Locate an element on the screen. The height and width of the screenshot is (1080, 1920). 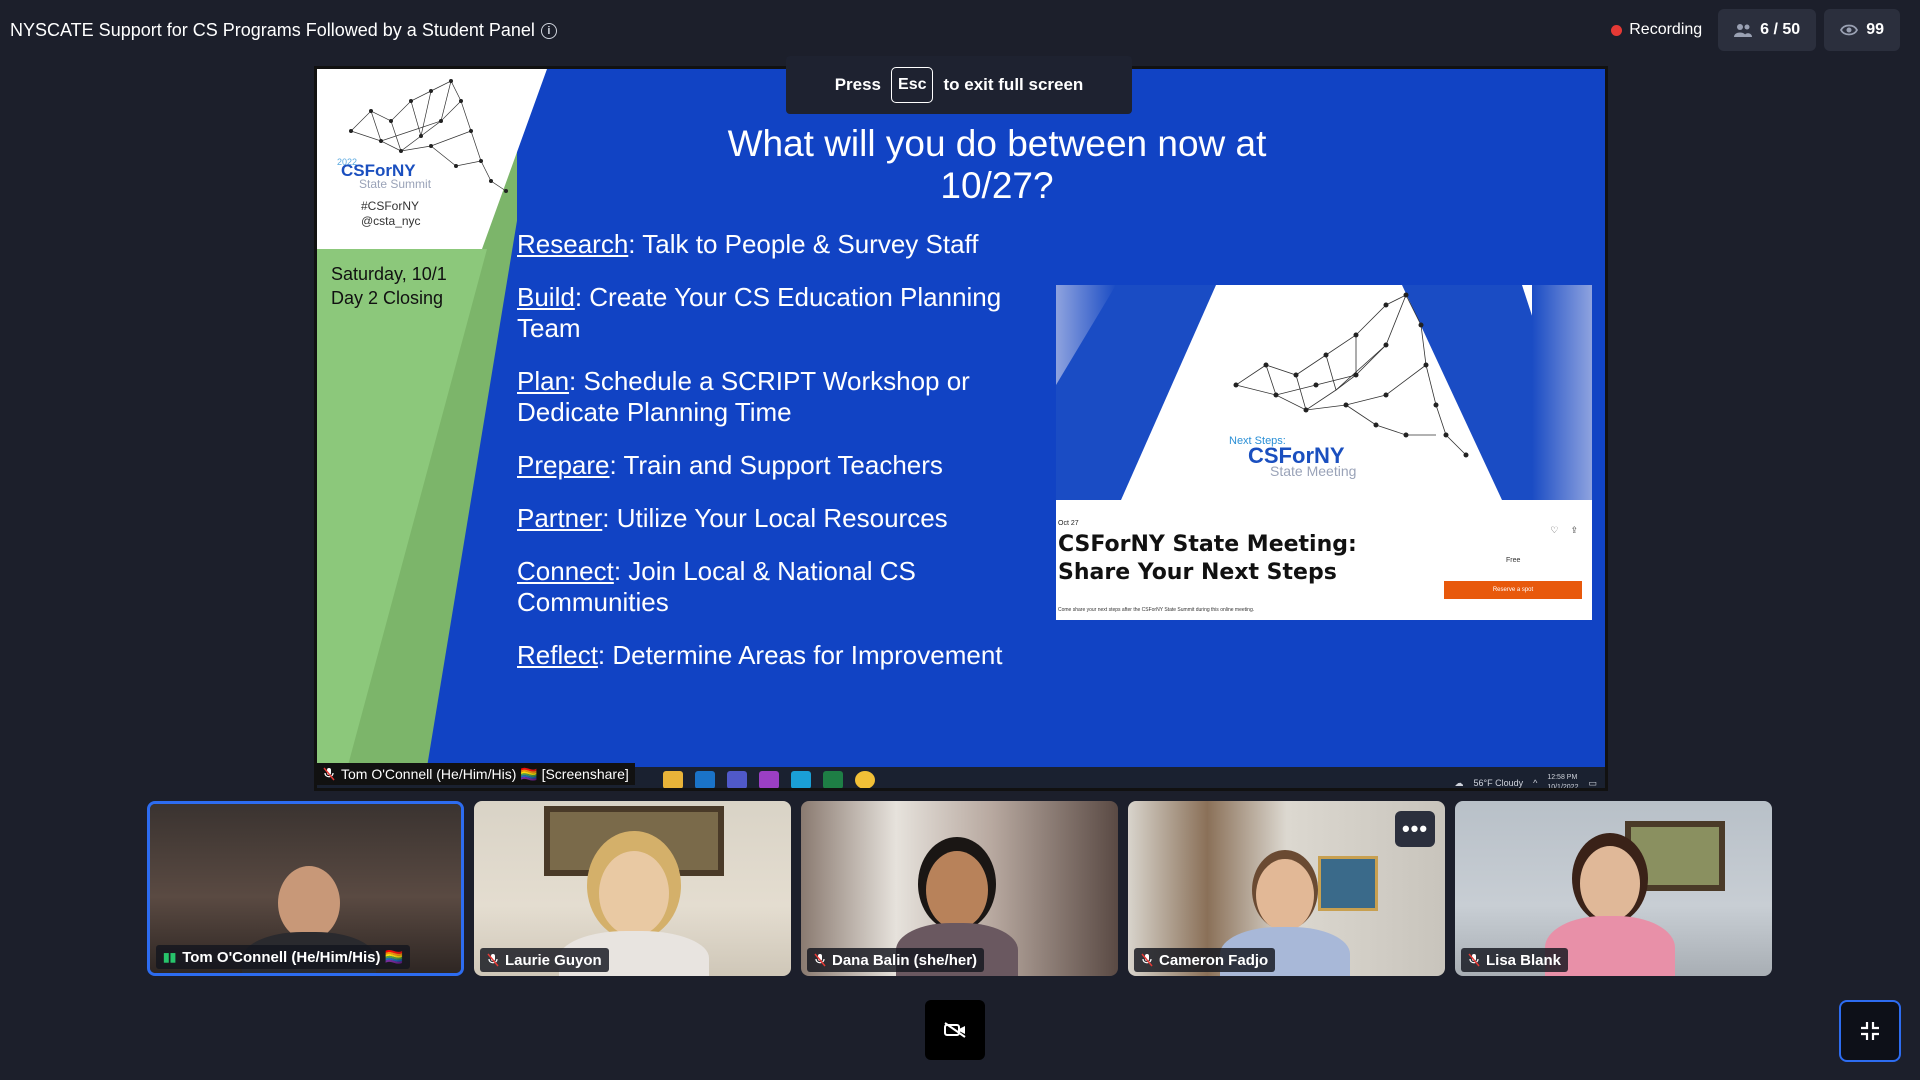
participant-tile: Laurie Guyon is located at coordinates (632, 888).